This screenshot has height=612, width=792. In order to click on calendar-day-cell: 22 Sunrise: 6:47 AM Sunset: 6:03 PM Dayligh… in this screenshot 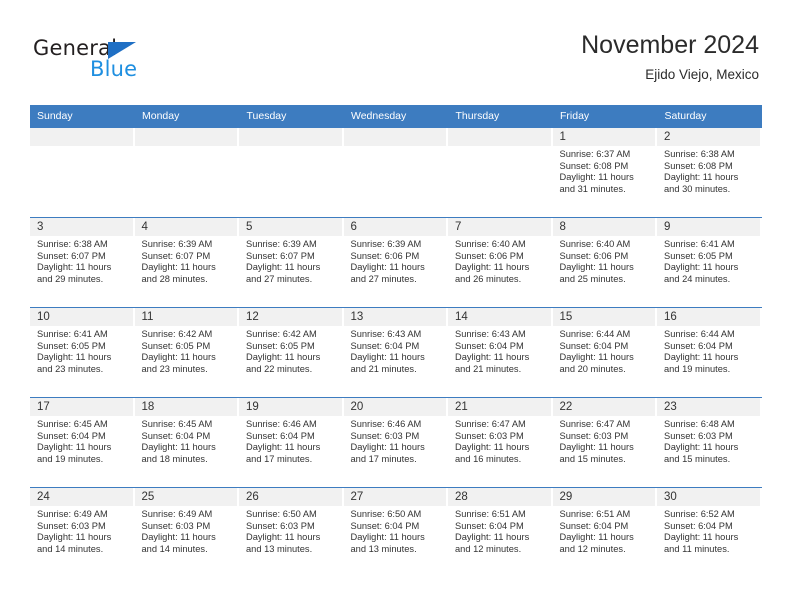, I will do `click(604, 442)`.